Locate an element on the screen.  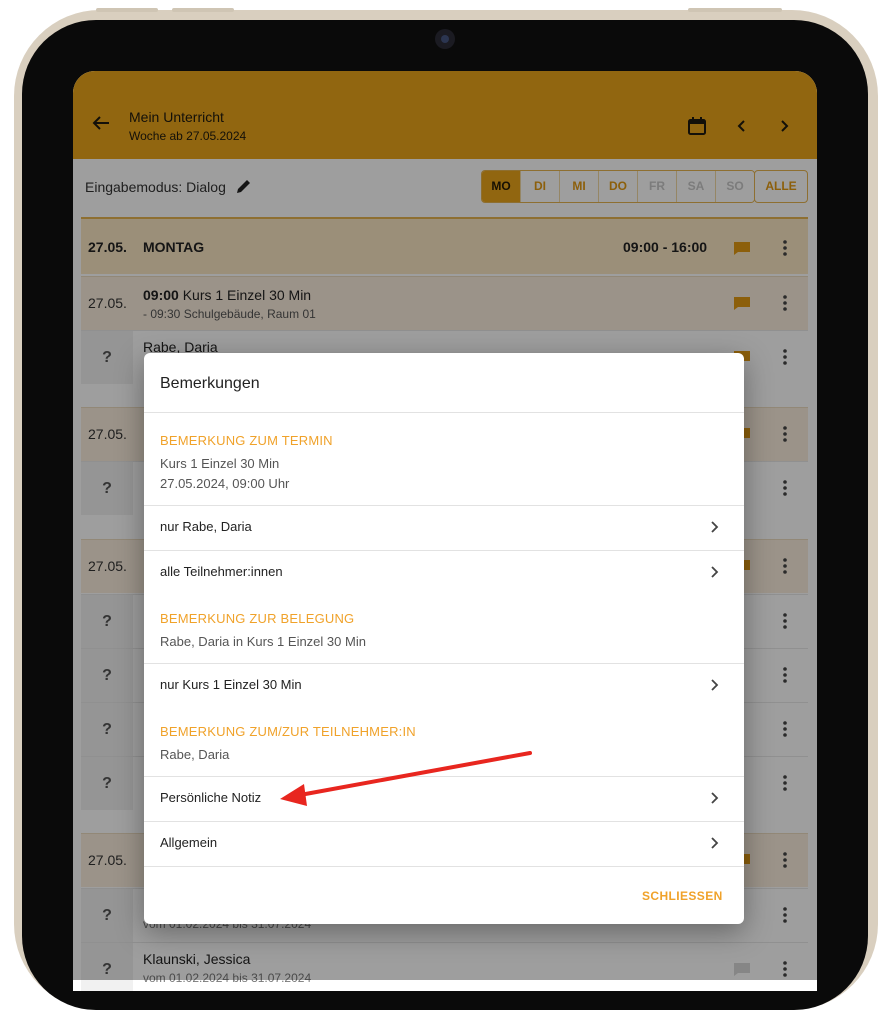
annotation-arrow-icon is located at coordinates (406, 778).